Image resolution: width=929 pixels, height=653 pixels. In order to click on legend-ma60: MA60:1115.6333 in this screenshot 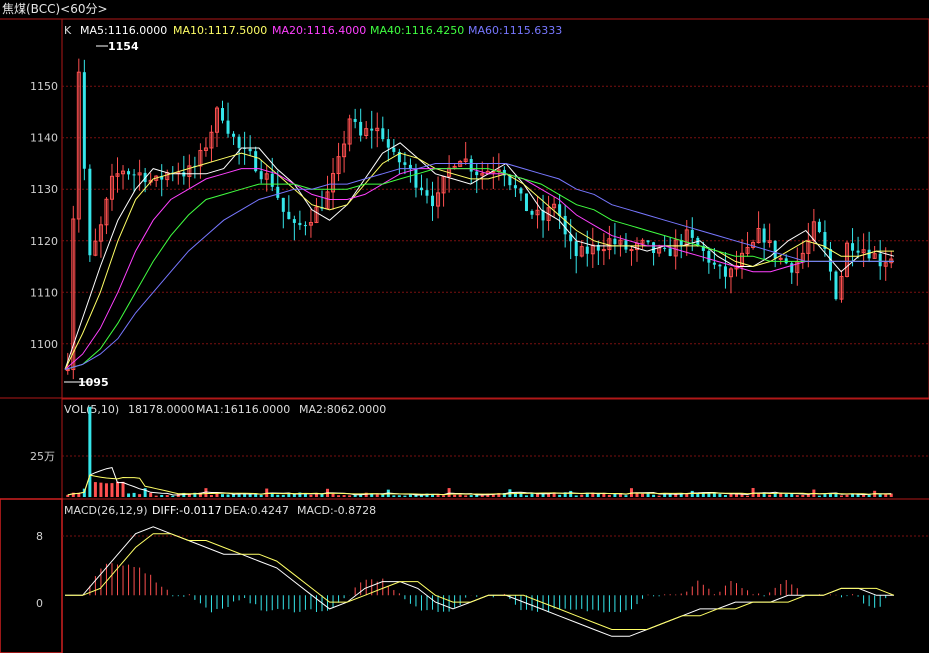, I will do `click(515, 30)`.